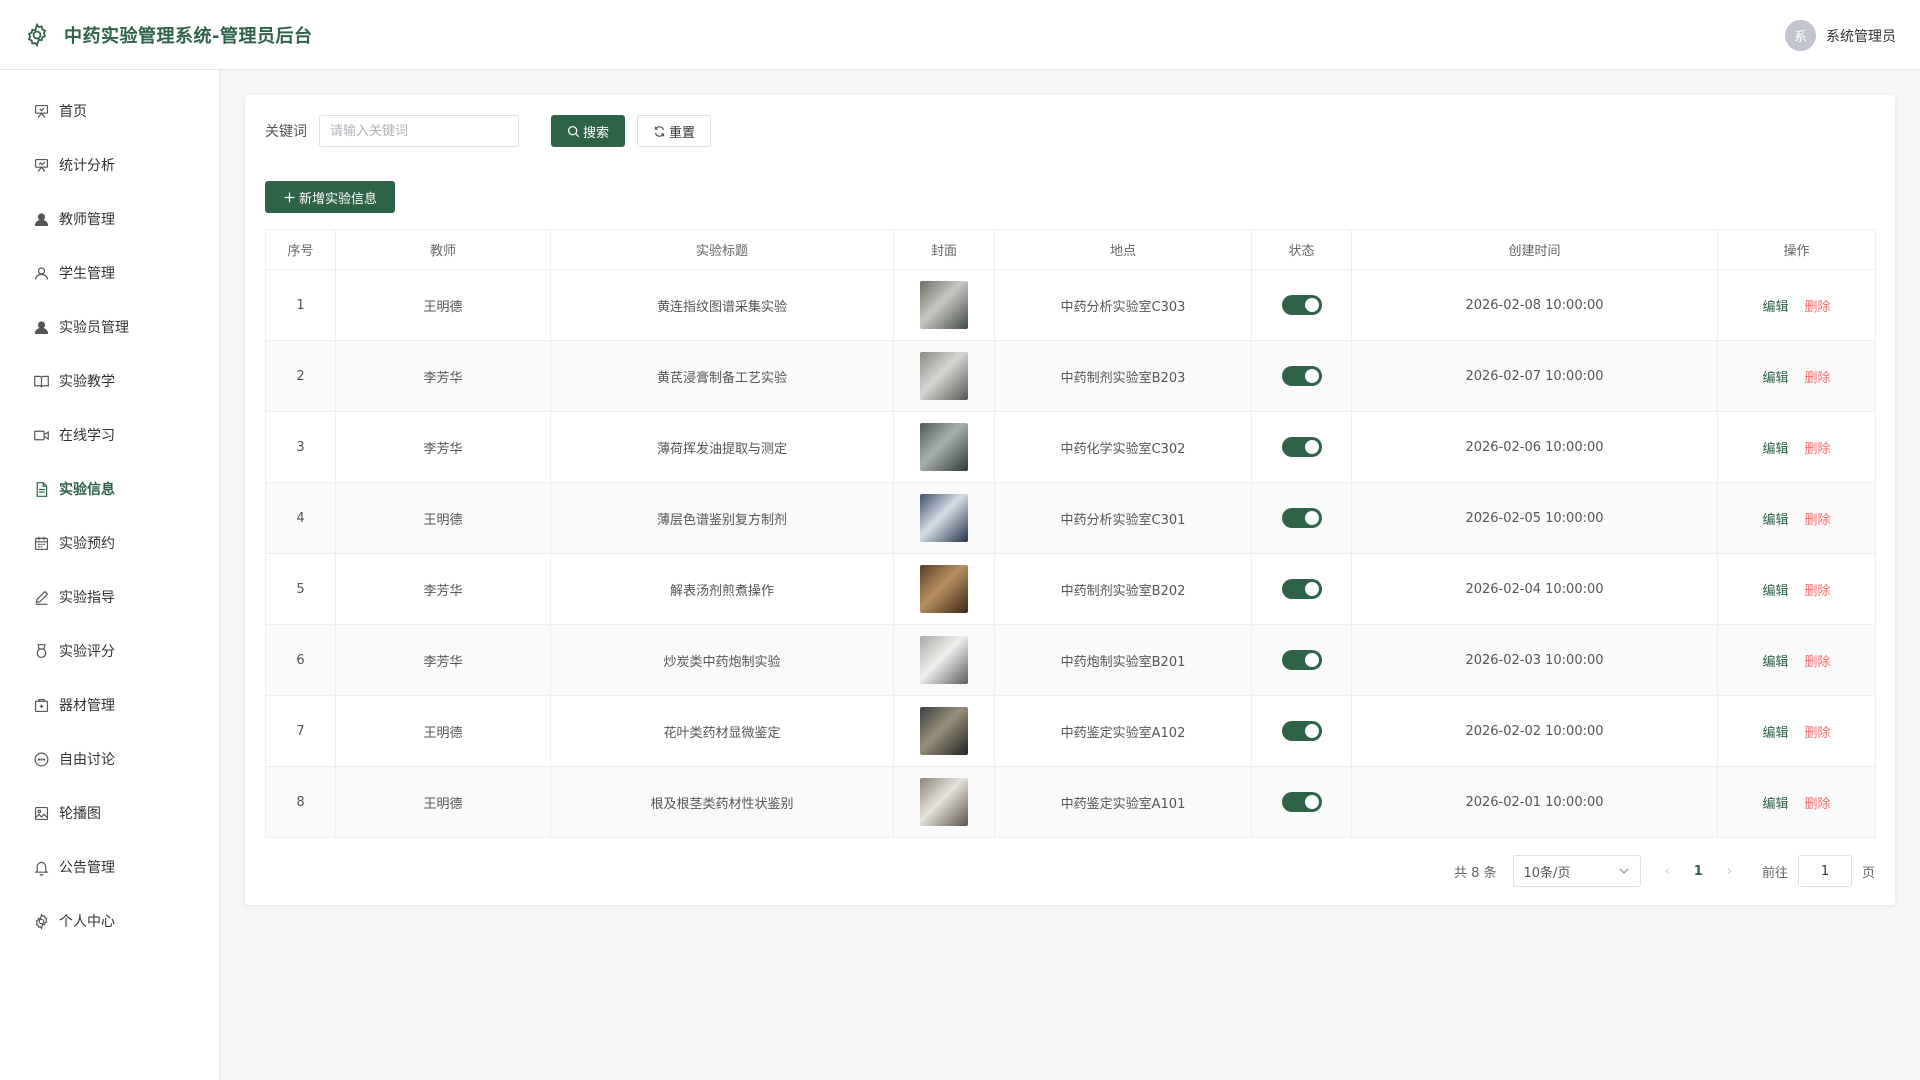  I want to click on cell-teacher: 王明德, so click(443, 802).